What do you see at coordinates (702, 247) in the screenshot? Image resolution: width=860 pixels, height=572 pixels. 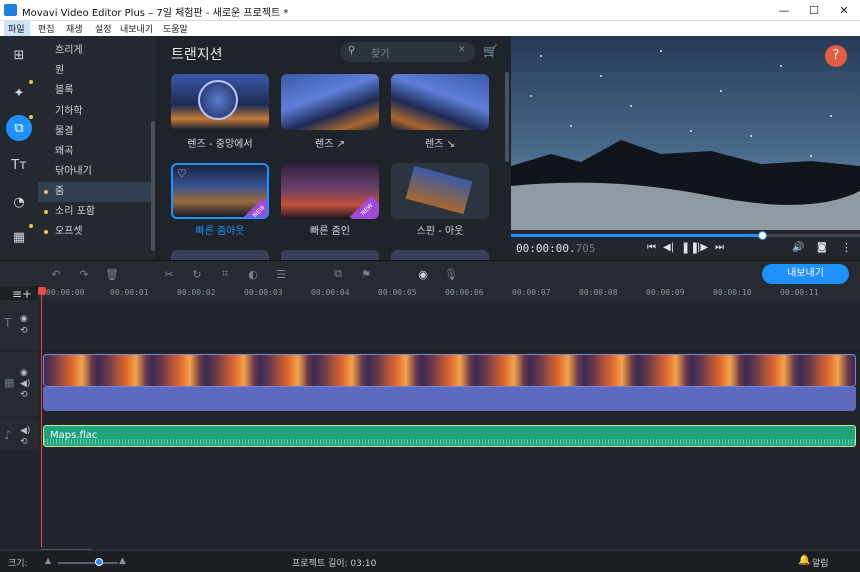 I see `next-frame-icon: |▶` at bounding box center [702, 247].